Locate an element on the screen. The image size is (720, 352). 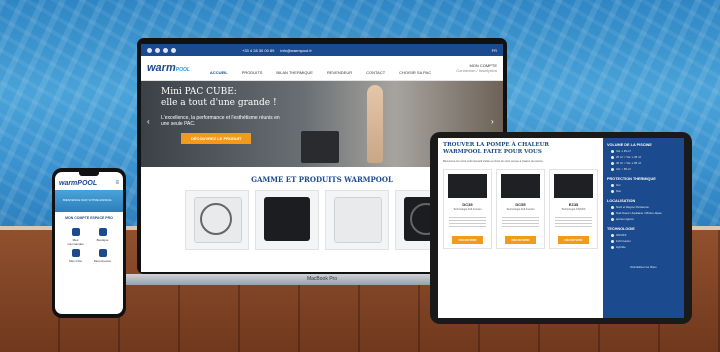
tile-orders: Mes commandes is located at coordinates (75, 237).